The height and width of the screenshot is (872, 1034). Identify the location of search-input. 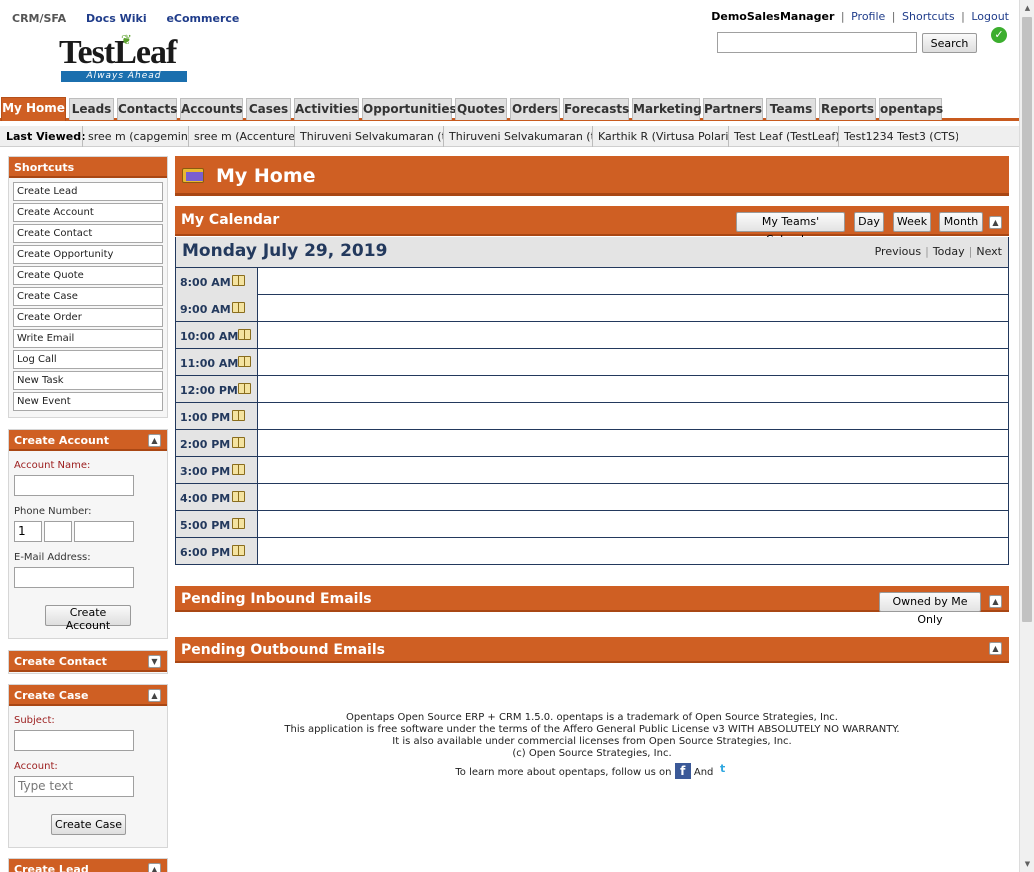
(817, 42).